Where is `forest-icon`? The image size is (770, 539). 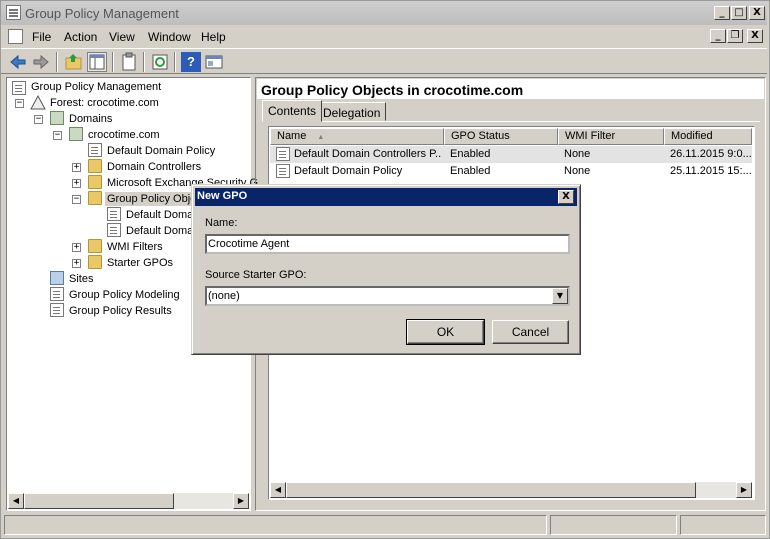 forest-icon is located at coordinates (38, 103).